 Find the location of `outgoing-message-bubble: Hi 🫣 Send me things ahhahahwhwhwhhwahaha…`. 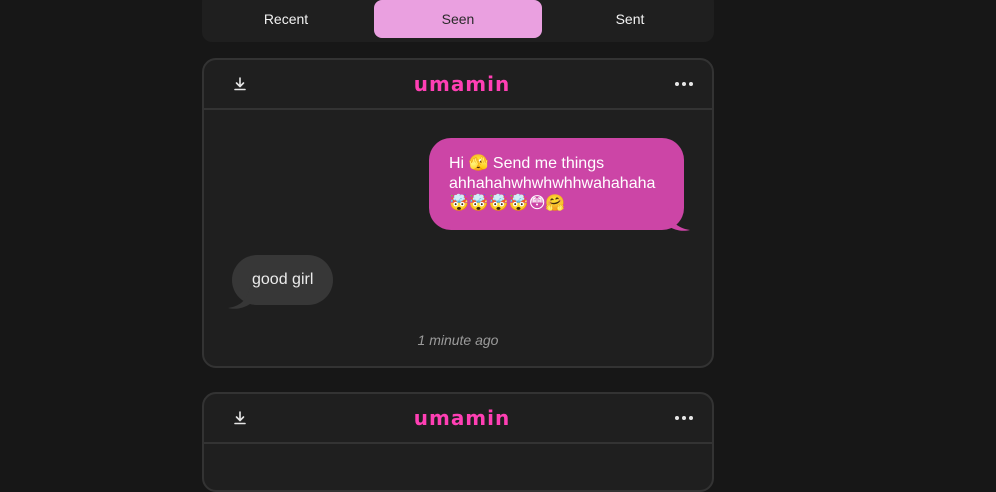

outgoing-message-bubble: Hi 🫣 Send me things ahhahahwhwhwhhwahaha… is located at coordinates (556, 184).